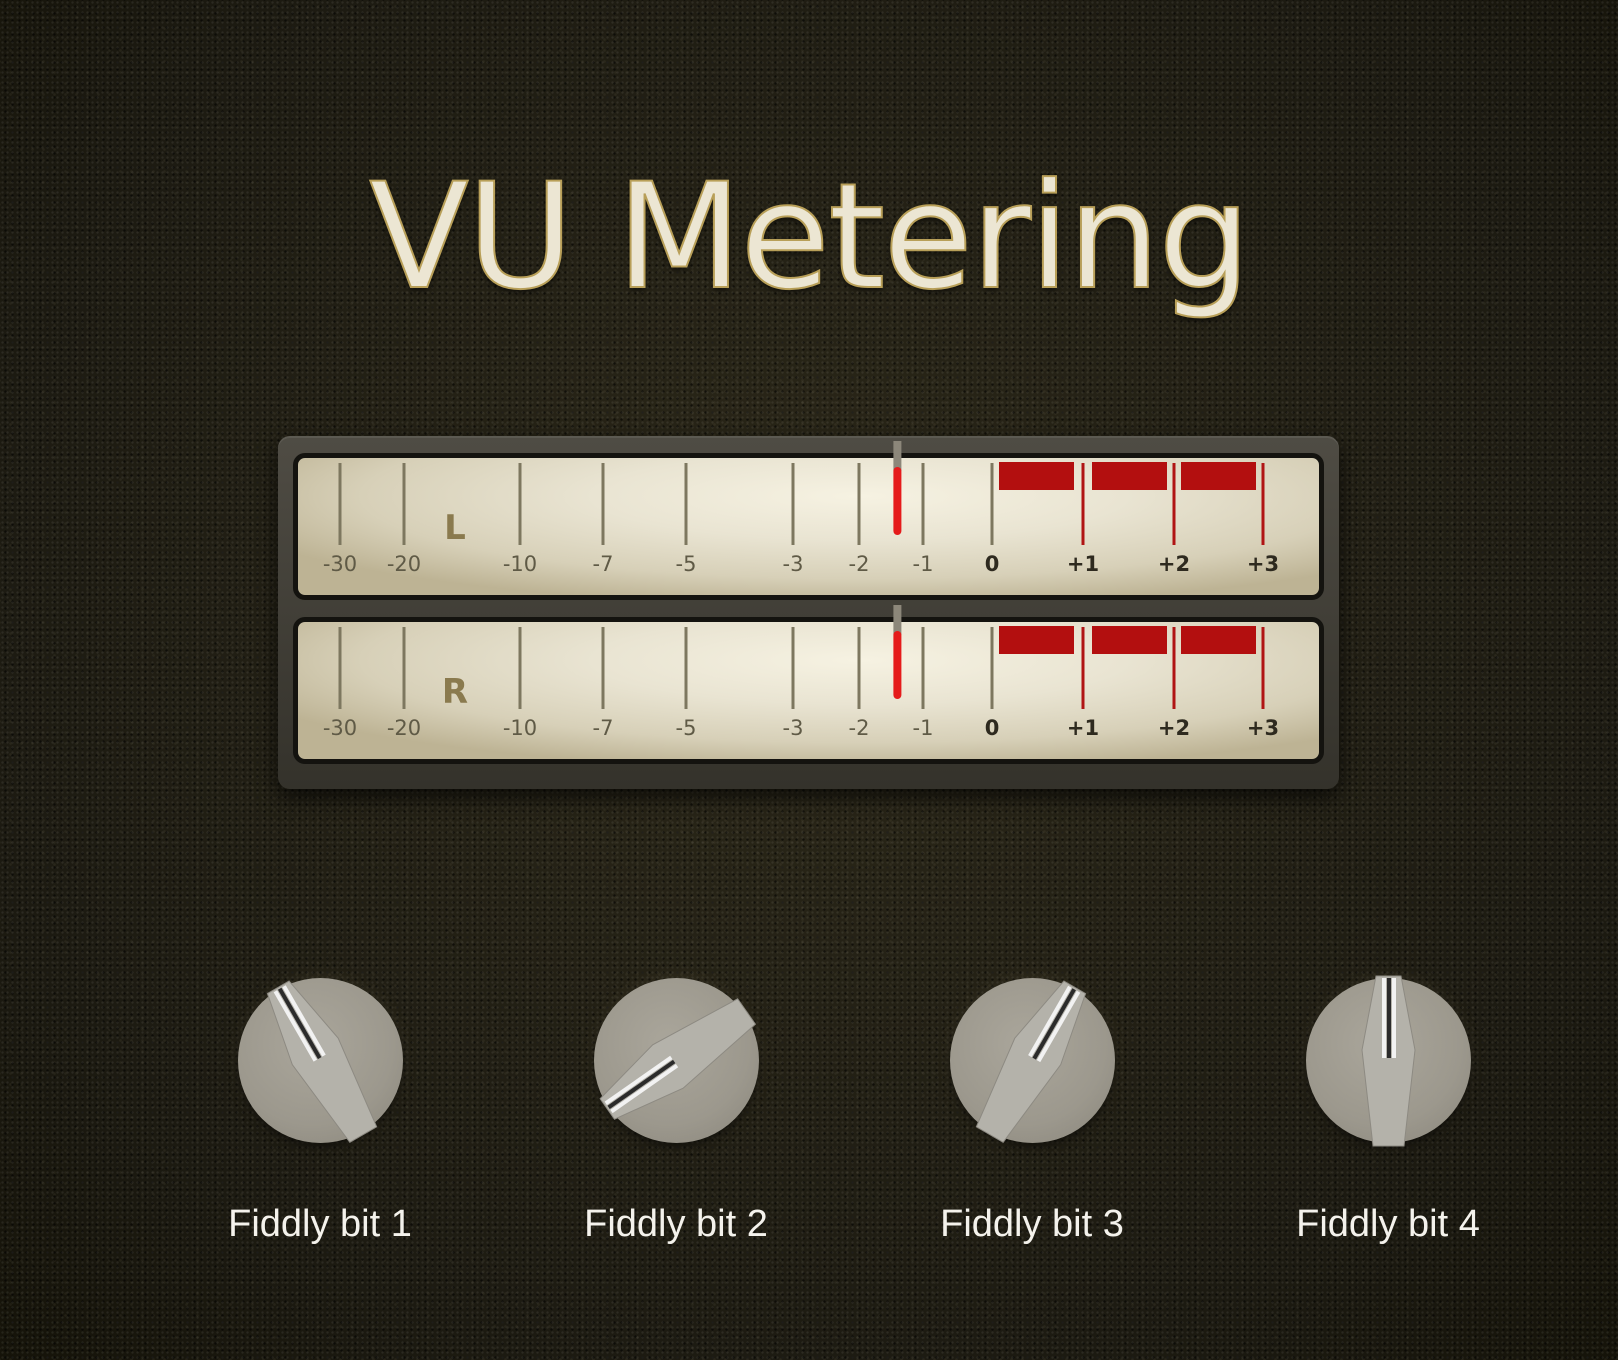 The image size is (1618, 1360). What do you see at coordinates (801, 508) in the screenshot?
I see `vu-meter-left-face: -30 -20 -10 -7 -5 -3 -2 -1 0 +1 +2 +3L` at bounding box center [801, 508].